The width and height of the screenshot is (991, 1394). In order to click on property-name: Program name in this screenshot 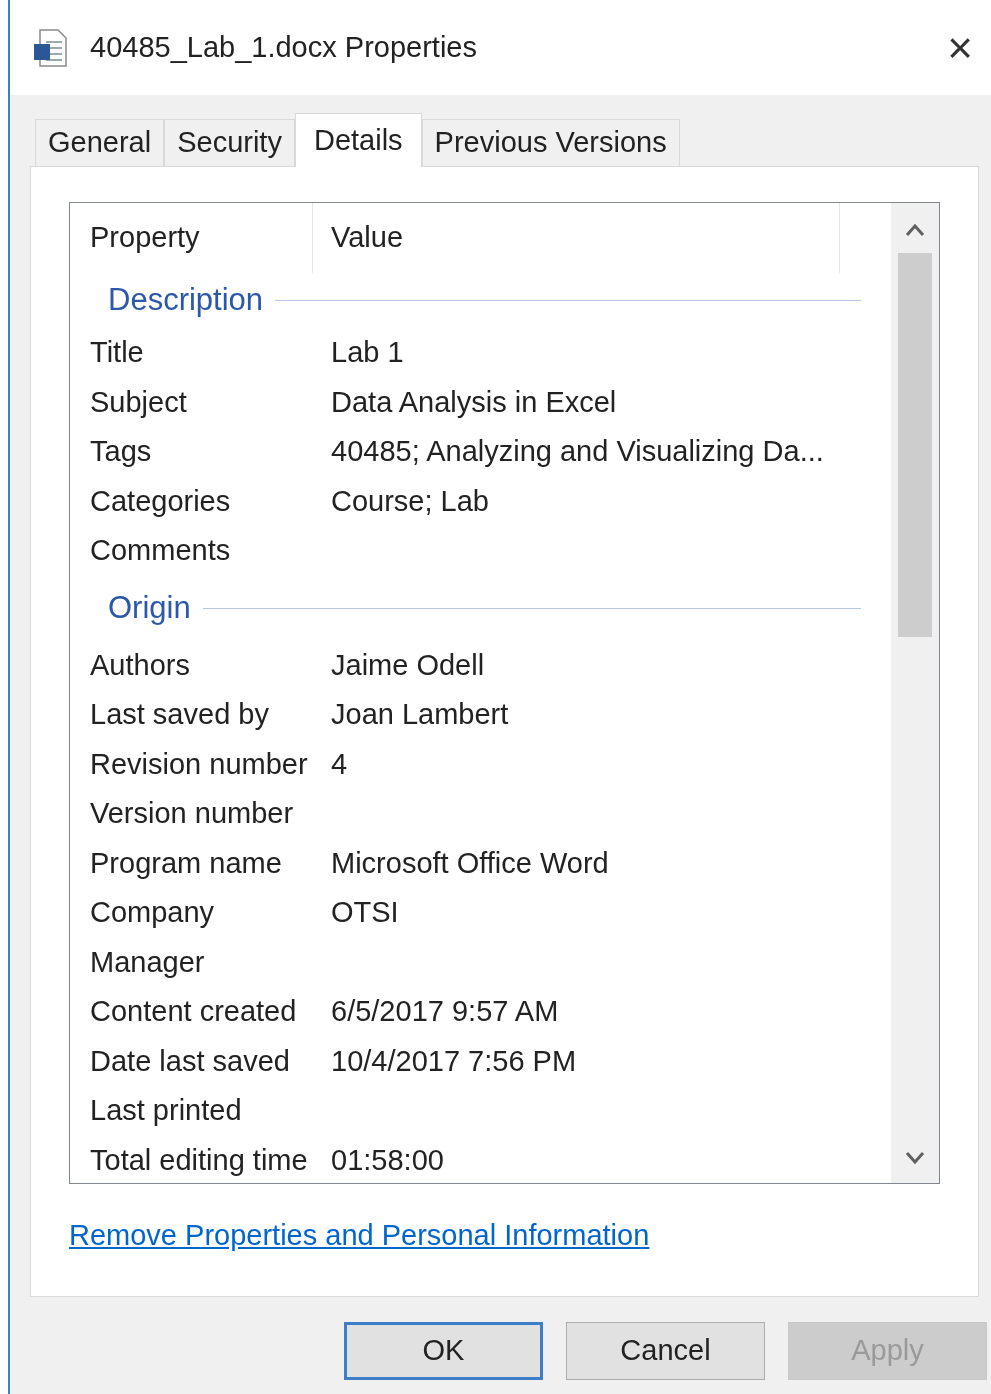, I will do `click(186, 863)`.